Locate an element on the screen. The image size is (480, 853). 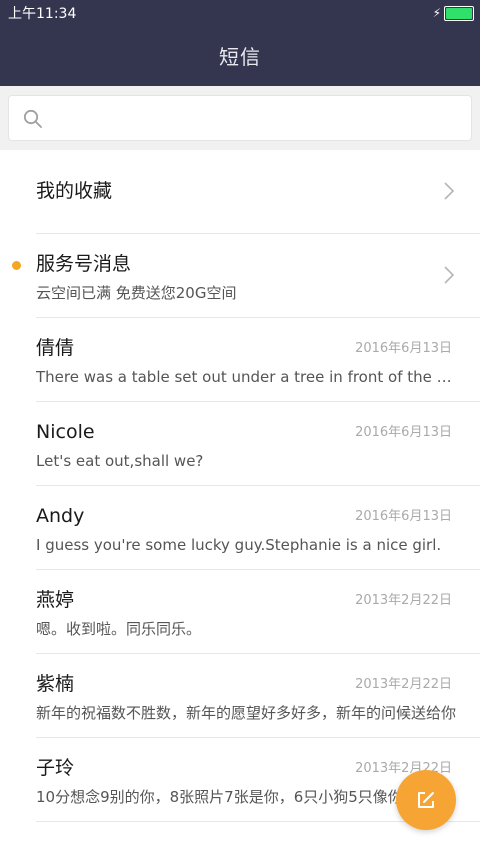
row-preview: 云空间已满 免费送您20G空间 is located at coordinates (136, 293).